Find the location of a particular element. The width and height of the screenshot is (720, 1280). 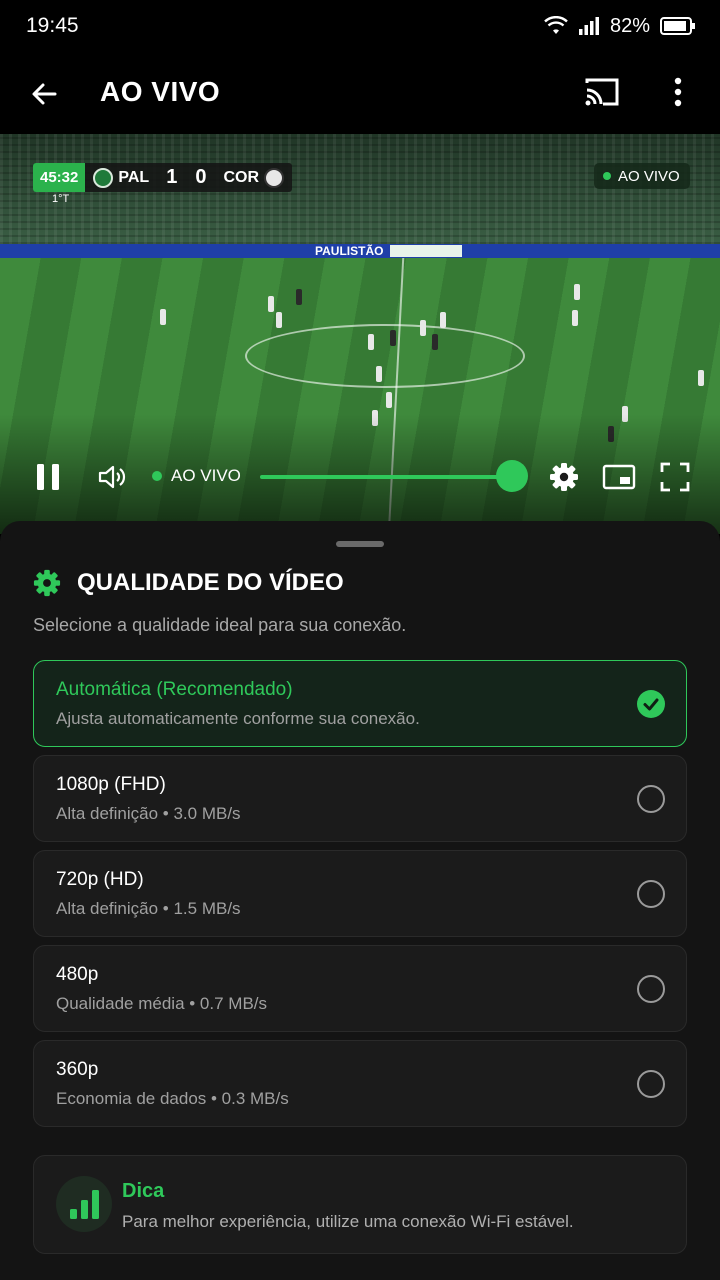

quality-option-480p: 480p Qualidade média • 0.7 MB/s is located at coordinates (360, 988).